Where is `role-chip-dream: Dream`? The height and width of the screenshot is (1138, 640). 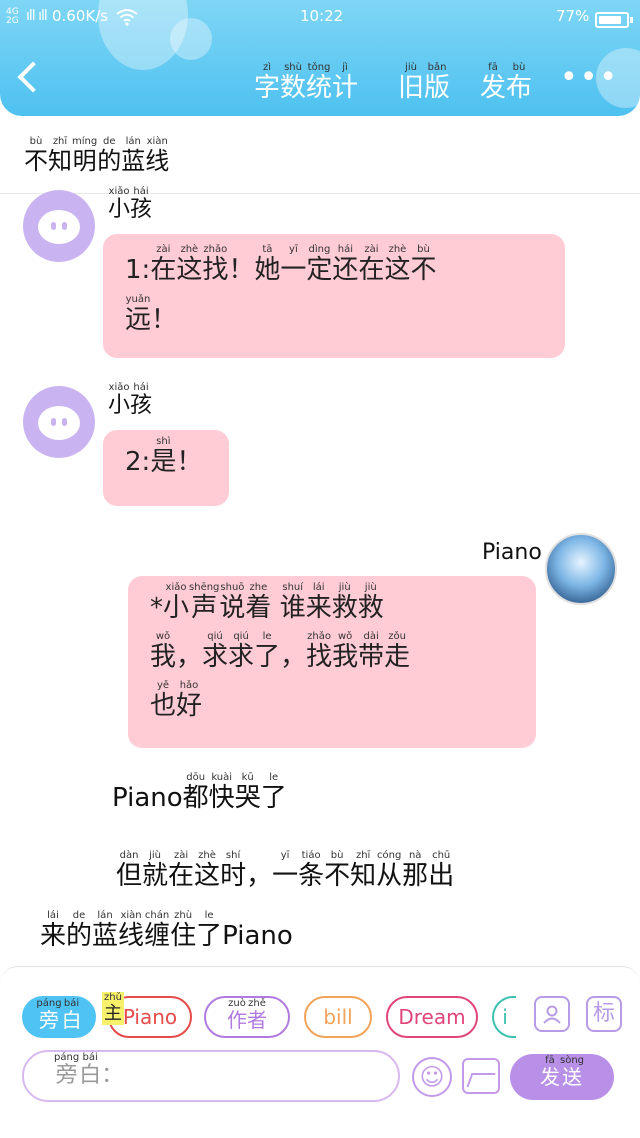 role-chip-dream: Dream is located at coordinates (432, 1017).